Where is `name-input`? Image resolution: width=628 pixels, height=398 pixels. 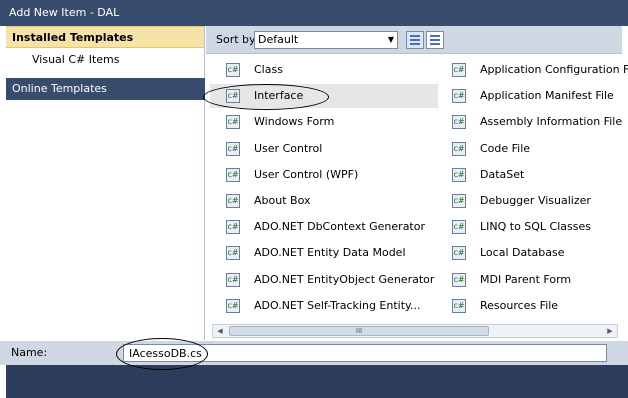
name-input is located at coordinates (365, 353).